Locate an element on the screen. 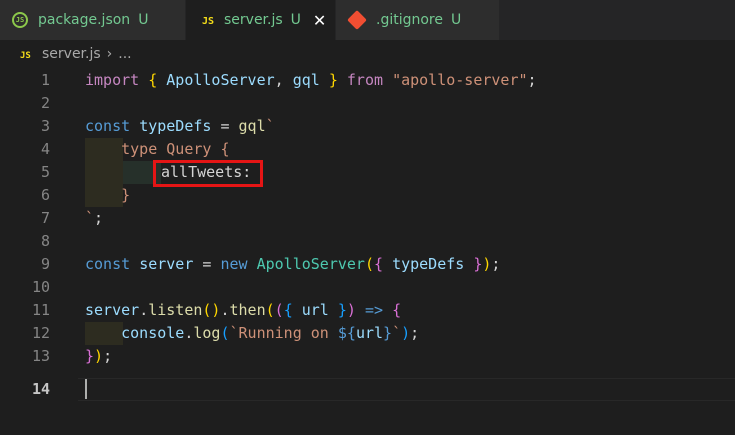 This screenshot has width=735, height=435. tab-gitignore: .gitignore U is located at coordinates (417, 20).